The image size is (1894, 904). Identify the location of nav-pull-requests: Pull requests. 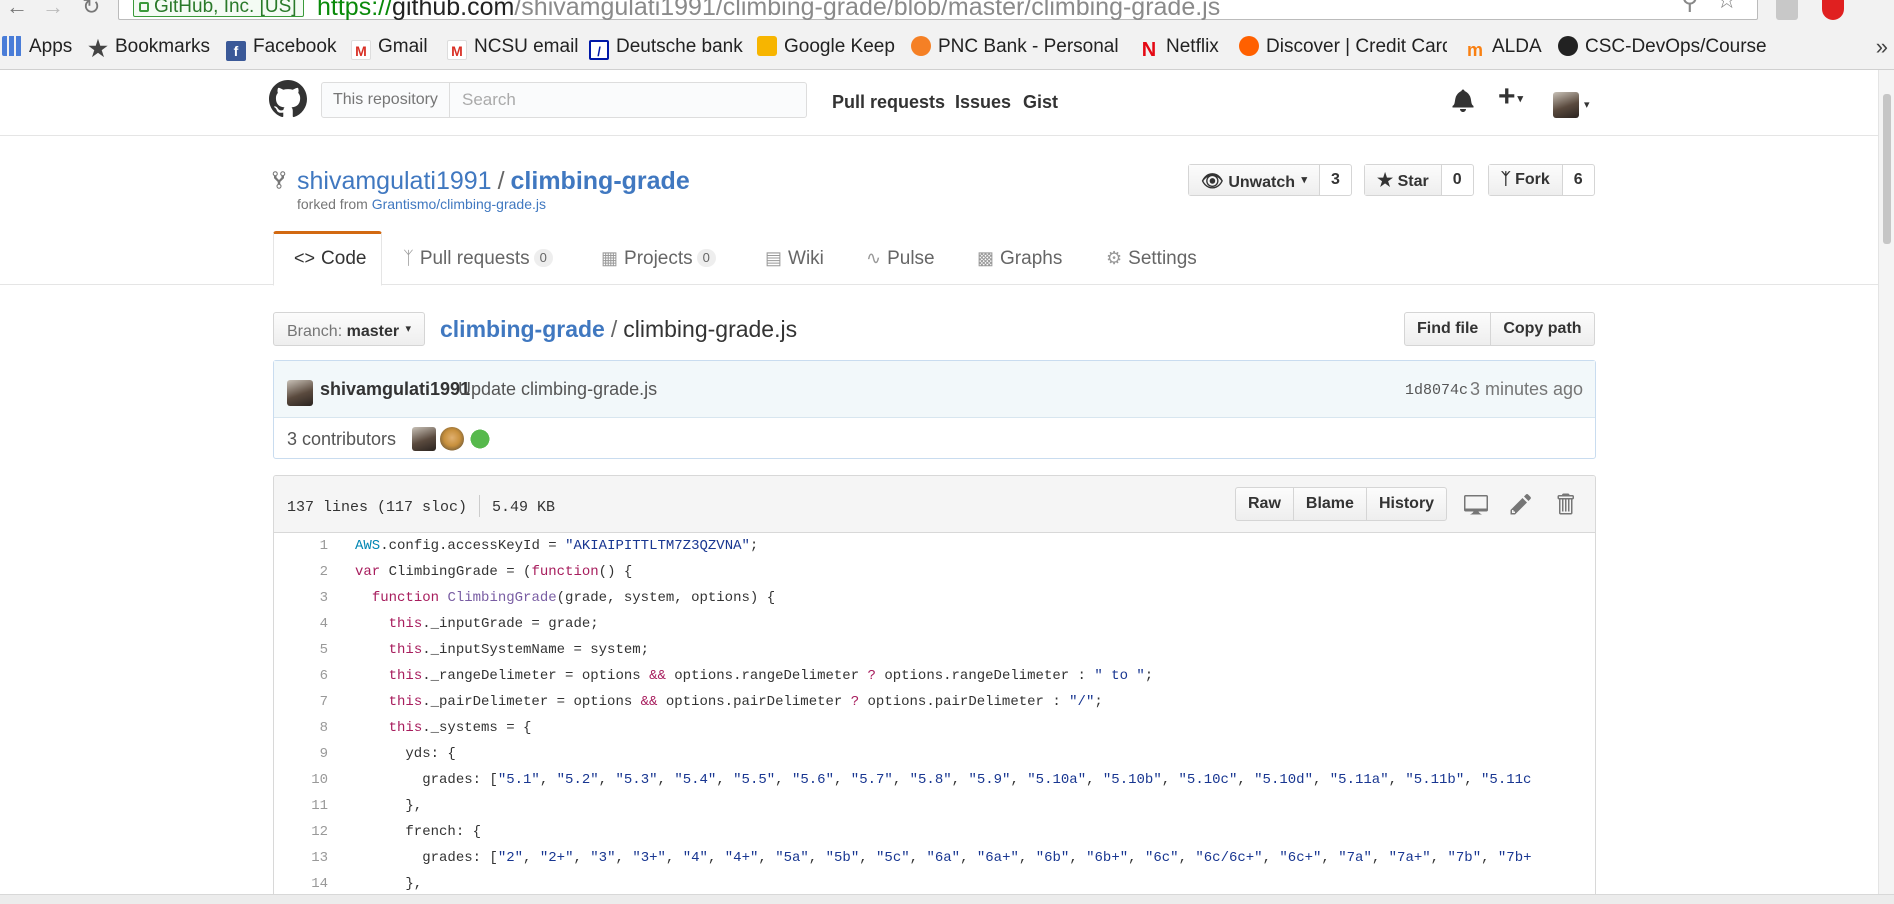
(888, 102).